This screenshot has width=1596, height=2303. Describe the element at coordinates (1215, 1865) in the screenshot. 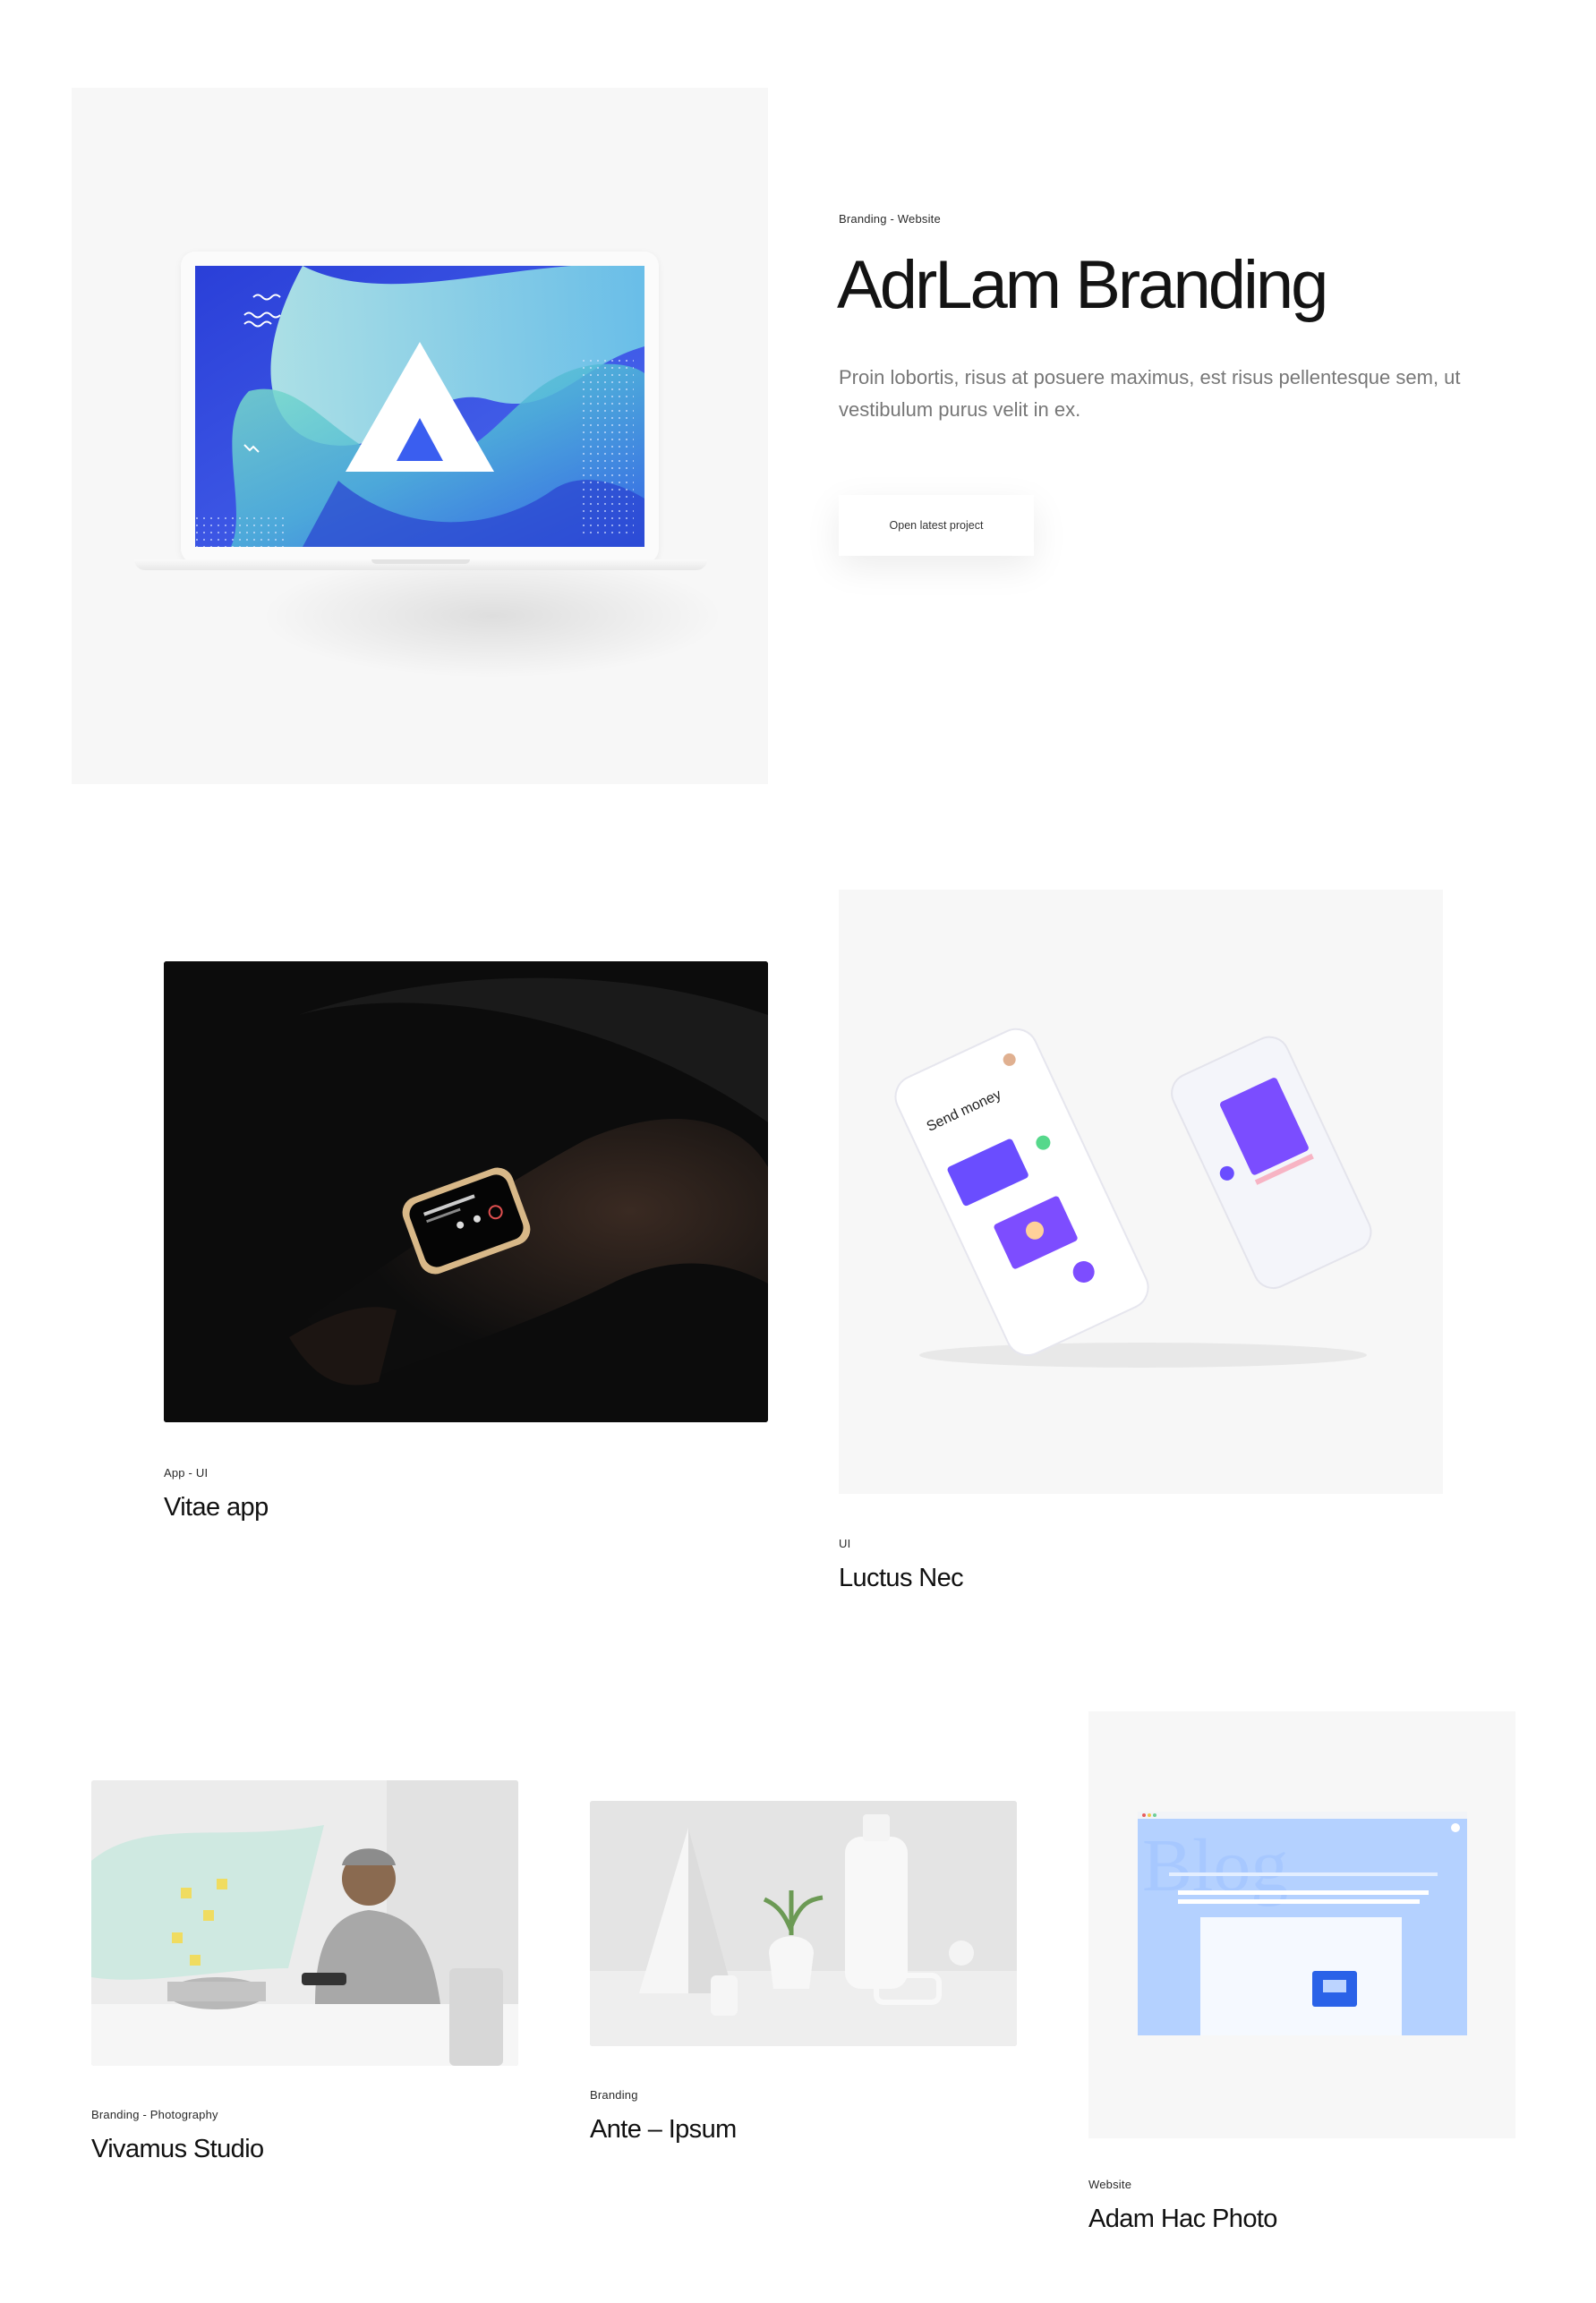

I see `blog-heading-word: Blog` at that location.